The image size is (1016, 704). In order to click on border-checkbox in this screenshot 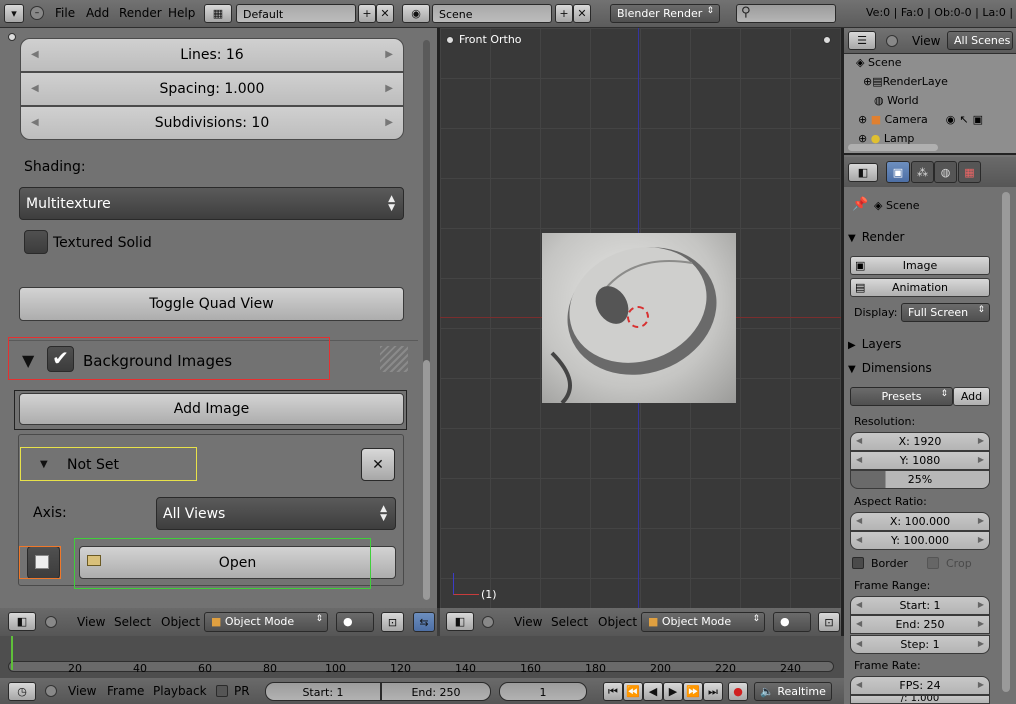, I will do `click(858, 563)`.